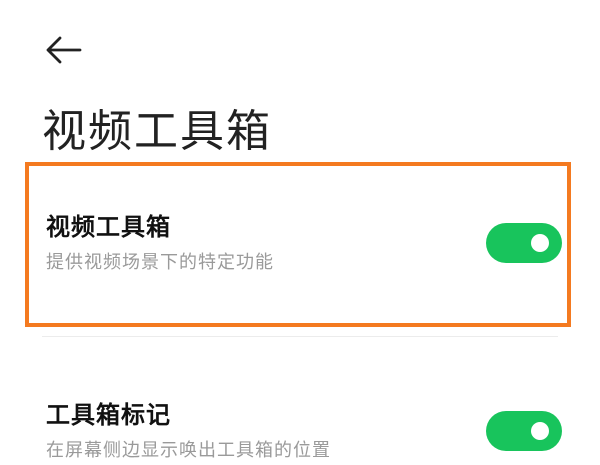 Image resolution: width=600 pixels, height=465 pixels. I want to click on toolbox-marker-toggle, so click(524, 431).